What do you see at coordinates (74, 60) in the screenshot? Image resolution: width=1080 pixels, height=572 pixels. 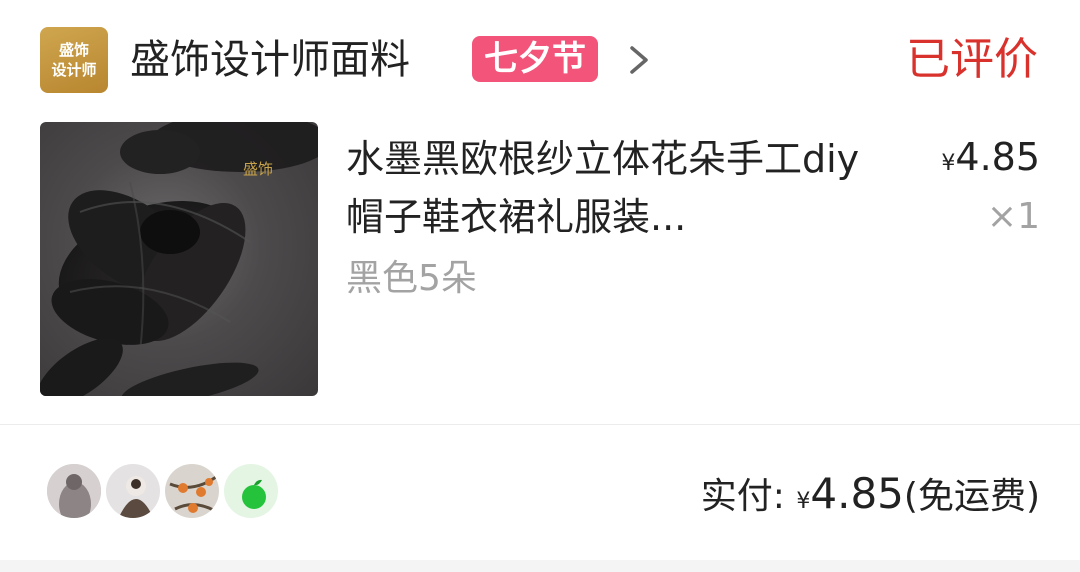 I see `shop-logo: 盛饰 设计师` at bounding box center [74, 60].